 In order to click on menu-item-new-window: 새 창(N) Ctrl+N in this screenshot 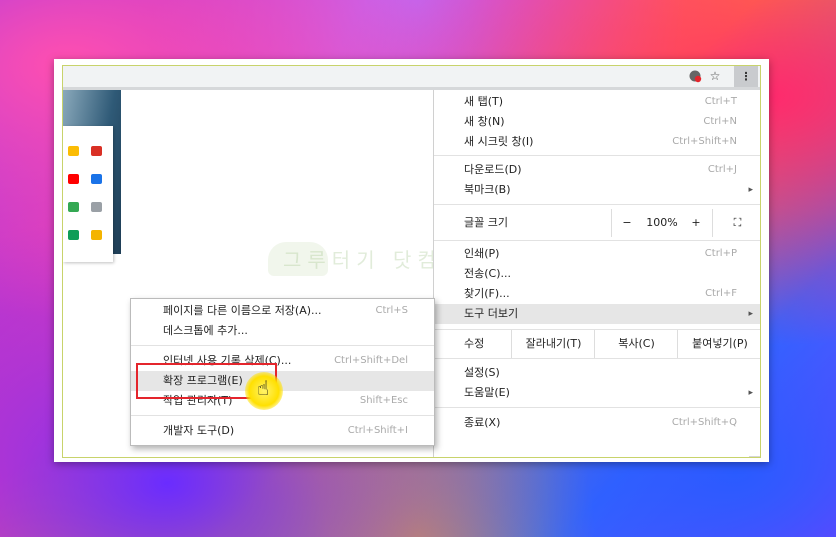, I will do `click(597, 122)`.